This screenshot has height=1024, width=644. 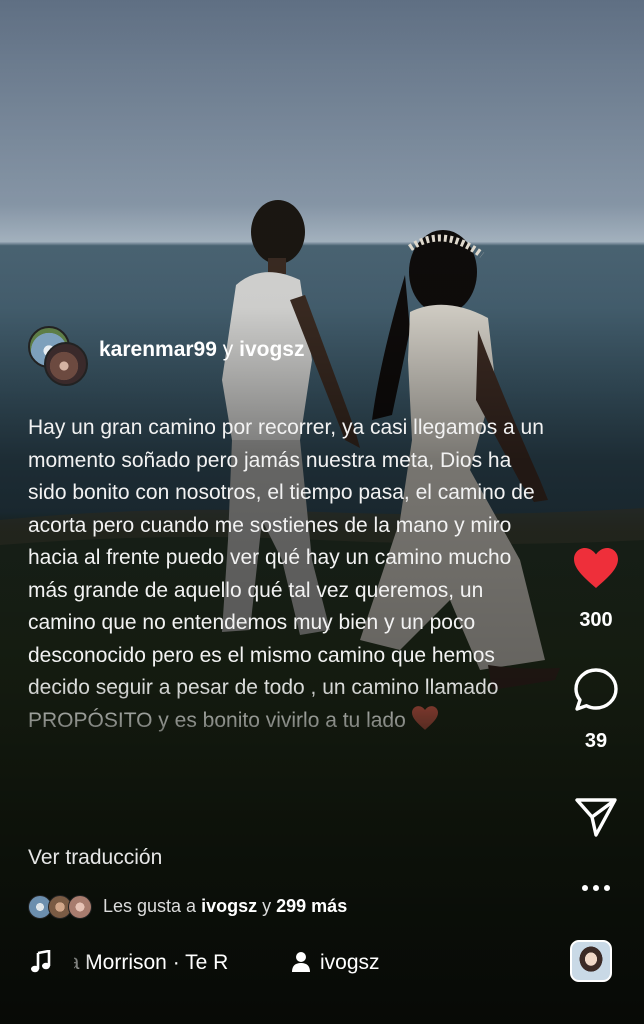 What do you see at coordinates (158, 349) in the screenshot?
I see `author-username: karenmar99` at bounding box center [158, 349].